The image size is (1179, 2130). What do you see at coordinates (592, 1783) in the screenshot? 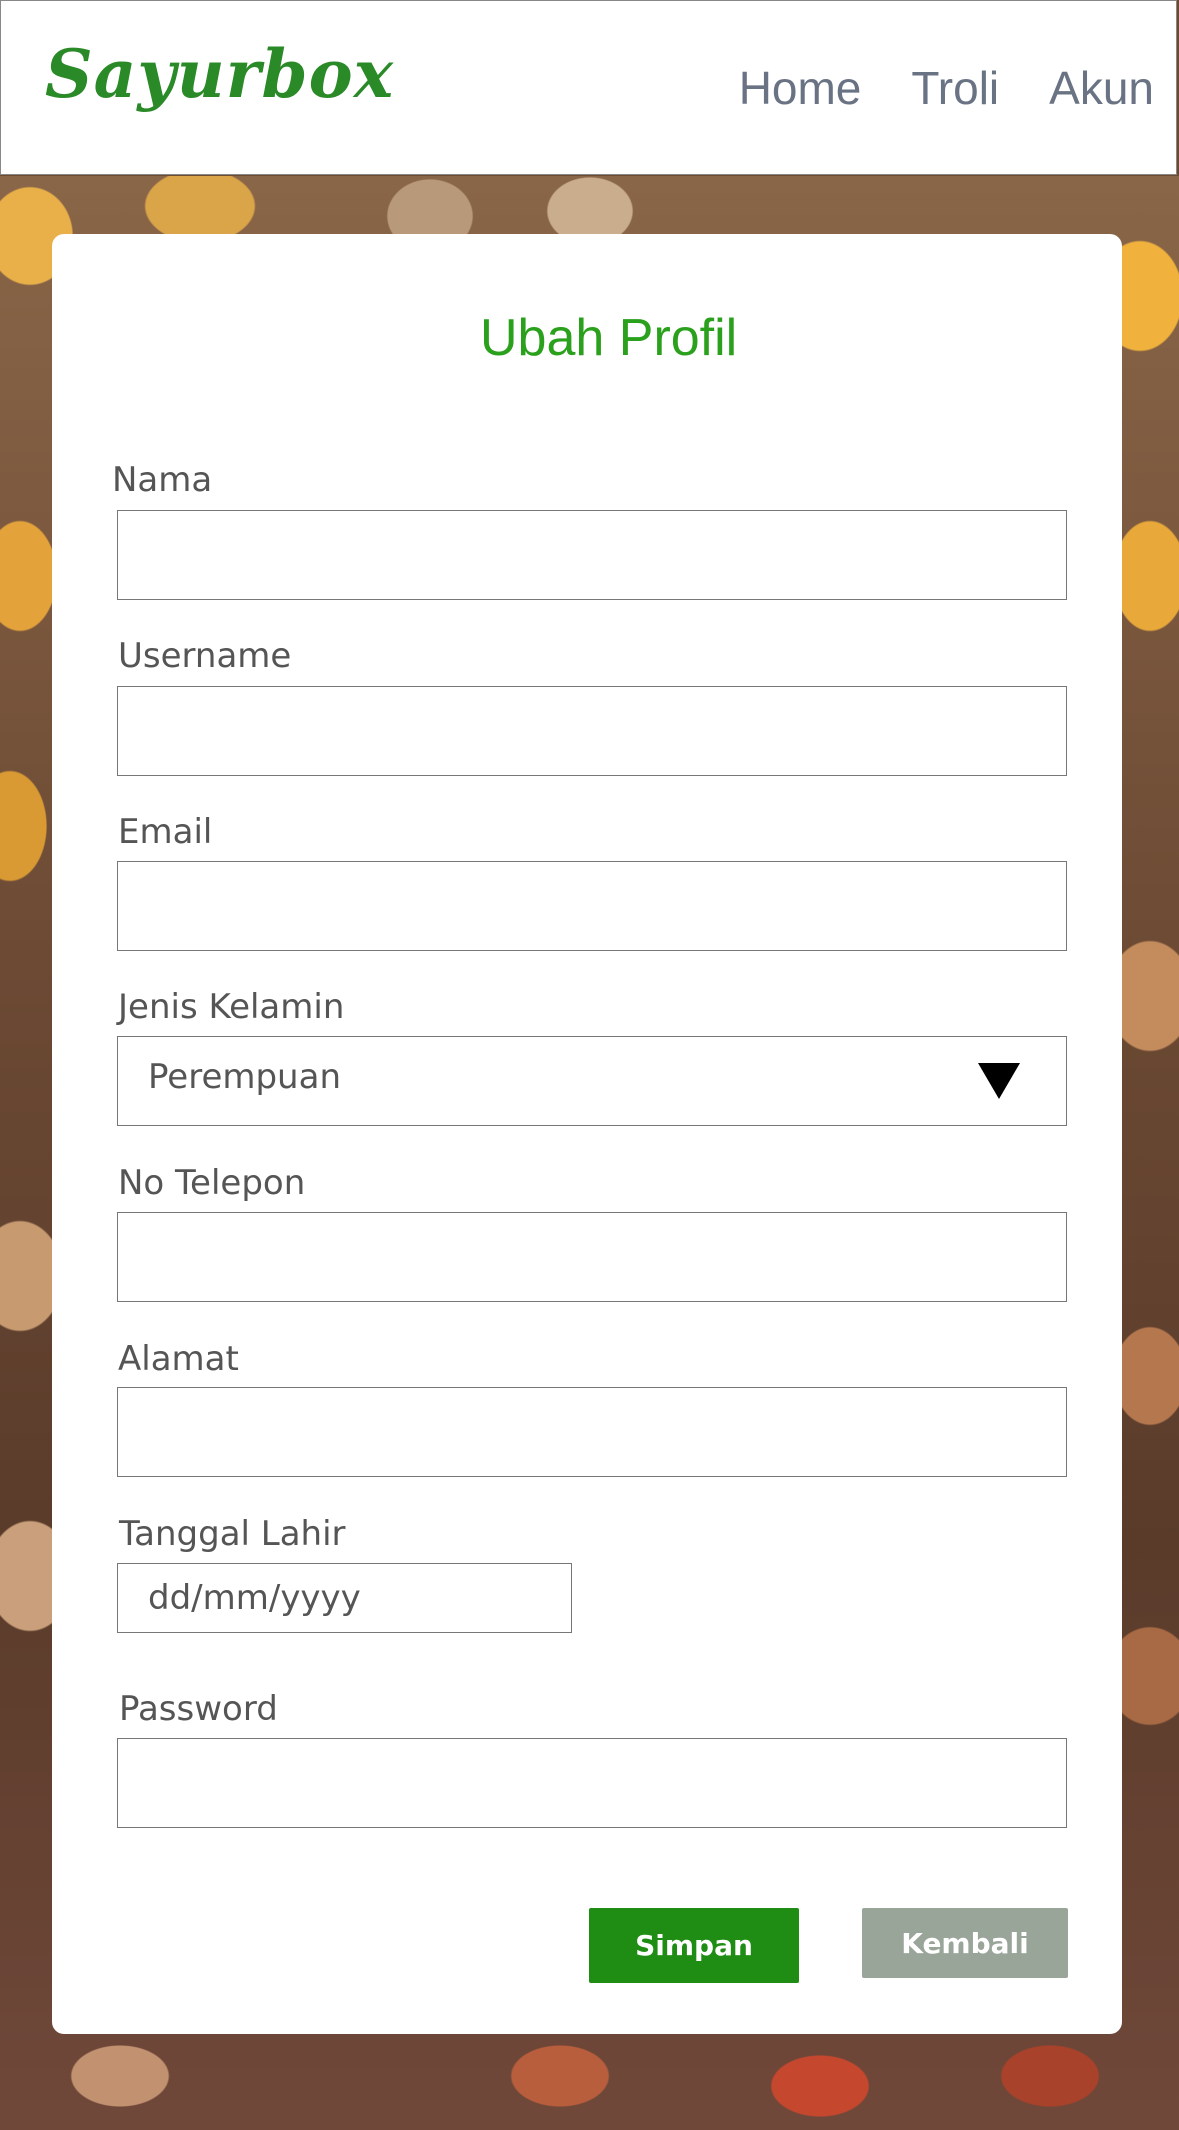
I see `password-input` at bounding box center [592, 1783].